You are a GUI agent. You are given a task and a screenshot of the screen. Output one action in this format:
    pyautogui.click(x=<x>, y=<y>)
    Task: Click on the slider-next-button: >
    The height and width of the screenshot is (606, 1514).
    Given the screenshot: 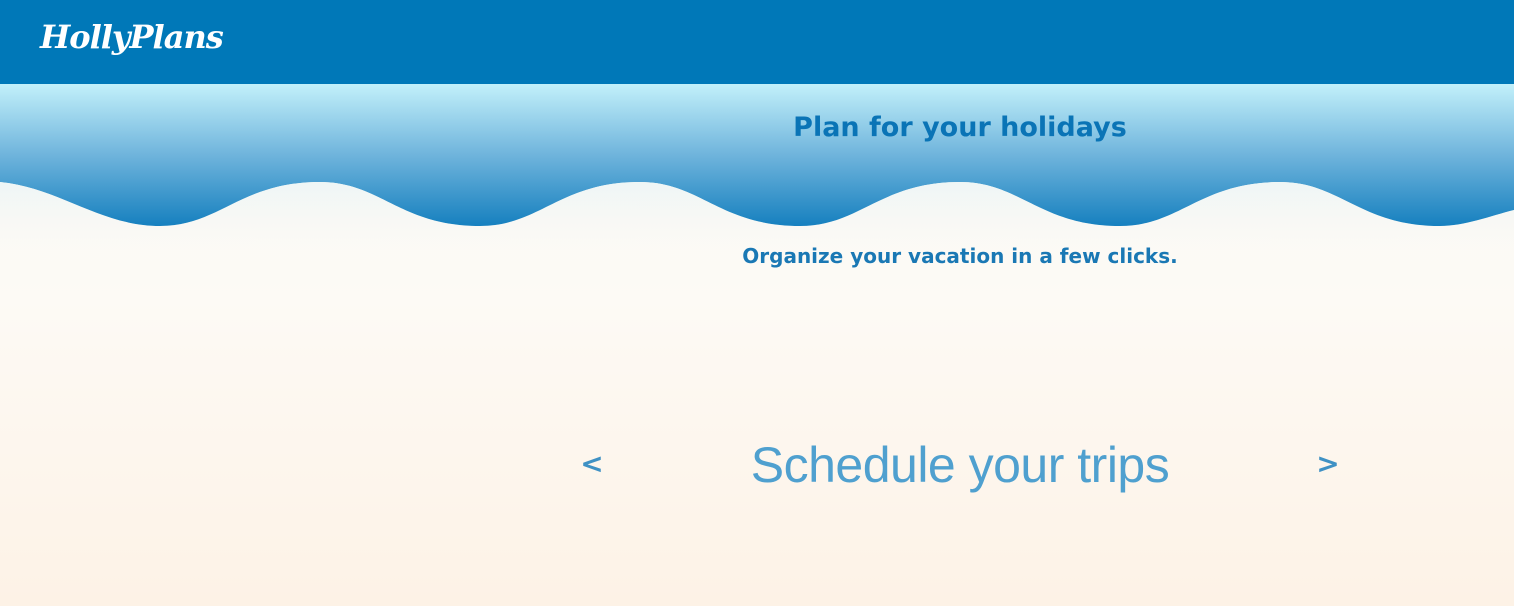 What is the action you would take?
    pyautogui.click(x=1328, y=464)
    